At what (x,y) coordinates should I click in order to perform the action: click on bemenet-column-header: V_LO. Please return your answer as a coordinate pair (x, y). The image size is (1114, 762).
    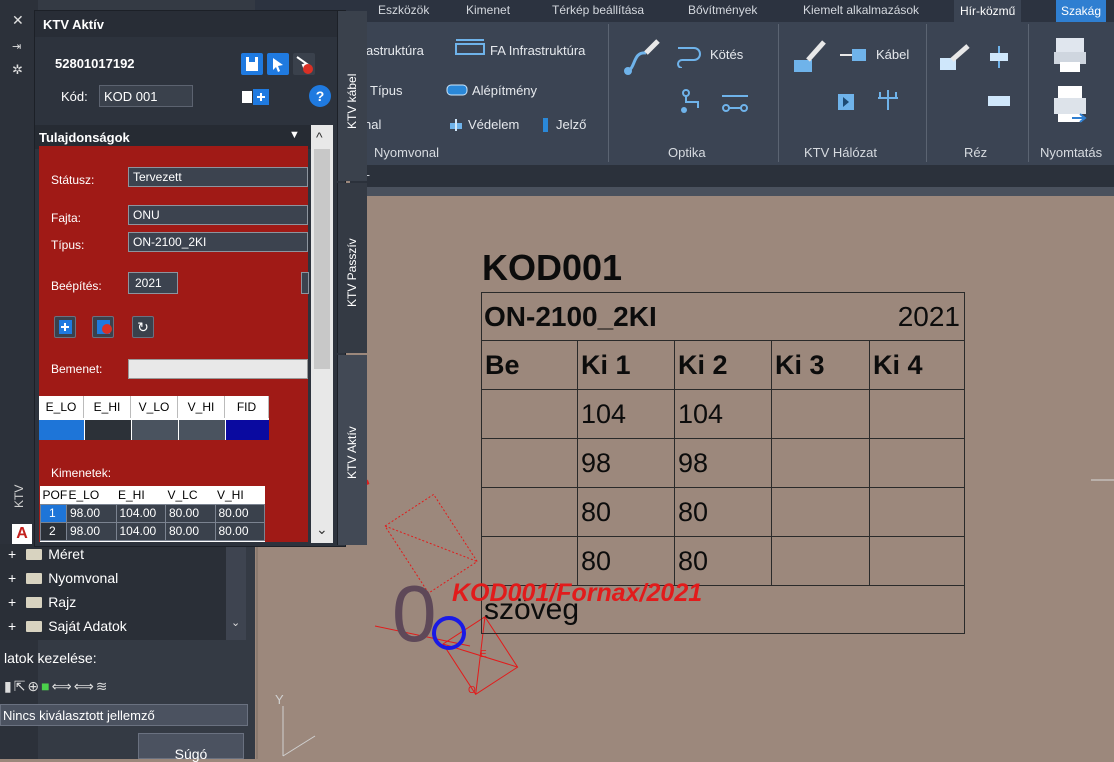
    Looking at the image, I should click on (154, 407).